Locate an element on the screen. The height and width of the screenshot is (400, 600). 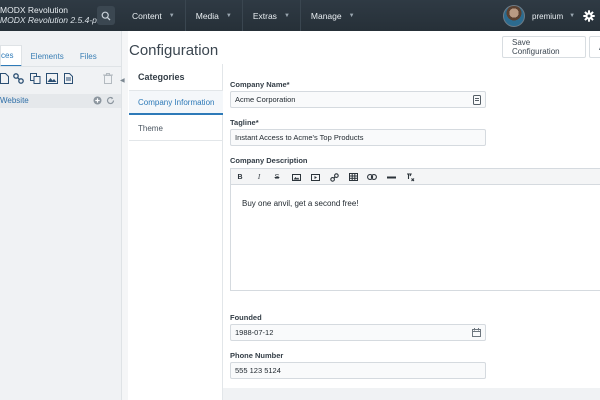
insert-video-button is located at coordinates (315, 177).